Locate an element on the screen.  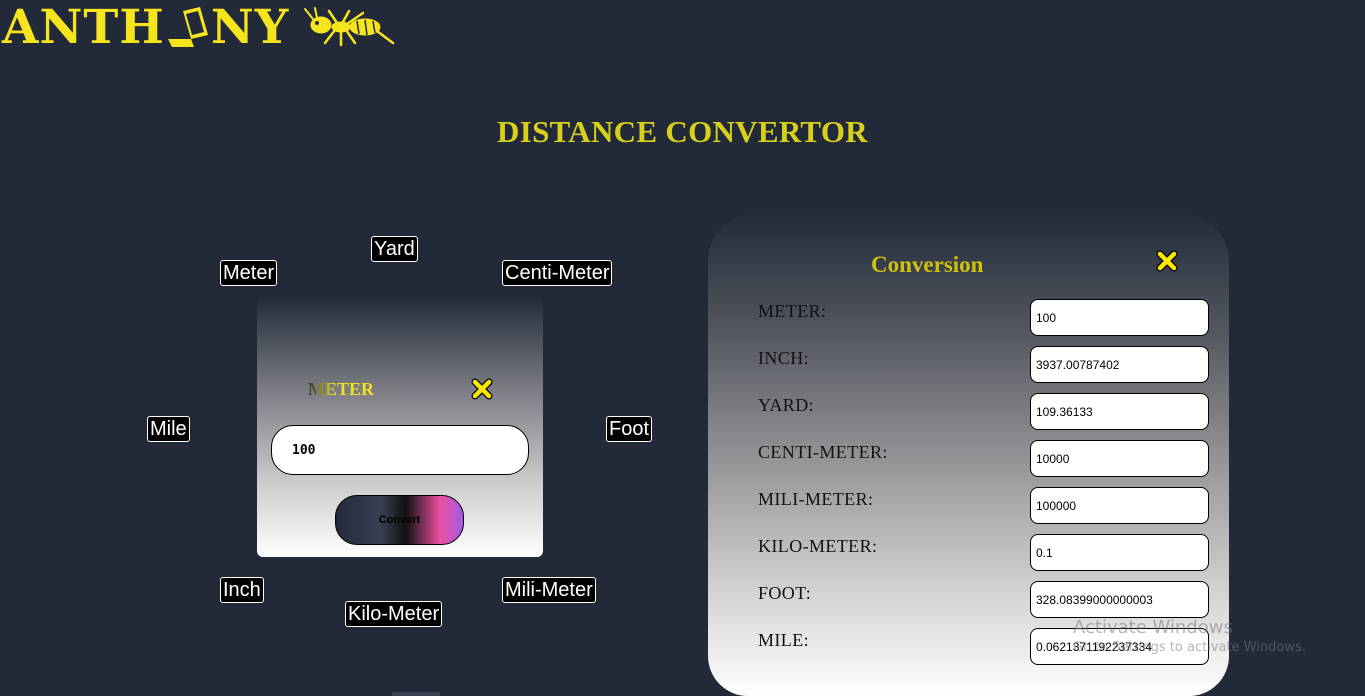
unit-chip-yard: Yard is located at coordinates (394, 249).